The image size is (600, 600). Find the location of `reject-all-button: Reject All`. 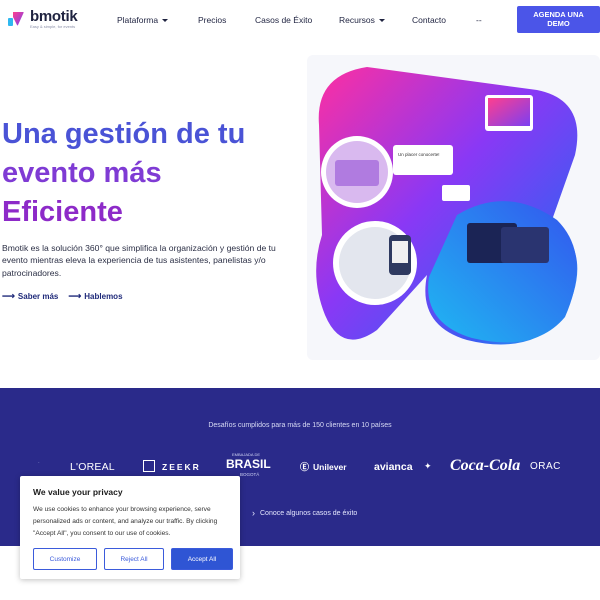

reject-all-button: Reject All is located at coordinates (134, 559).